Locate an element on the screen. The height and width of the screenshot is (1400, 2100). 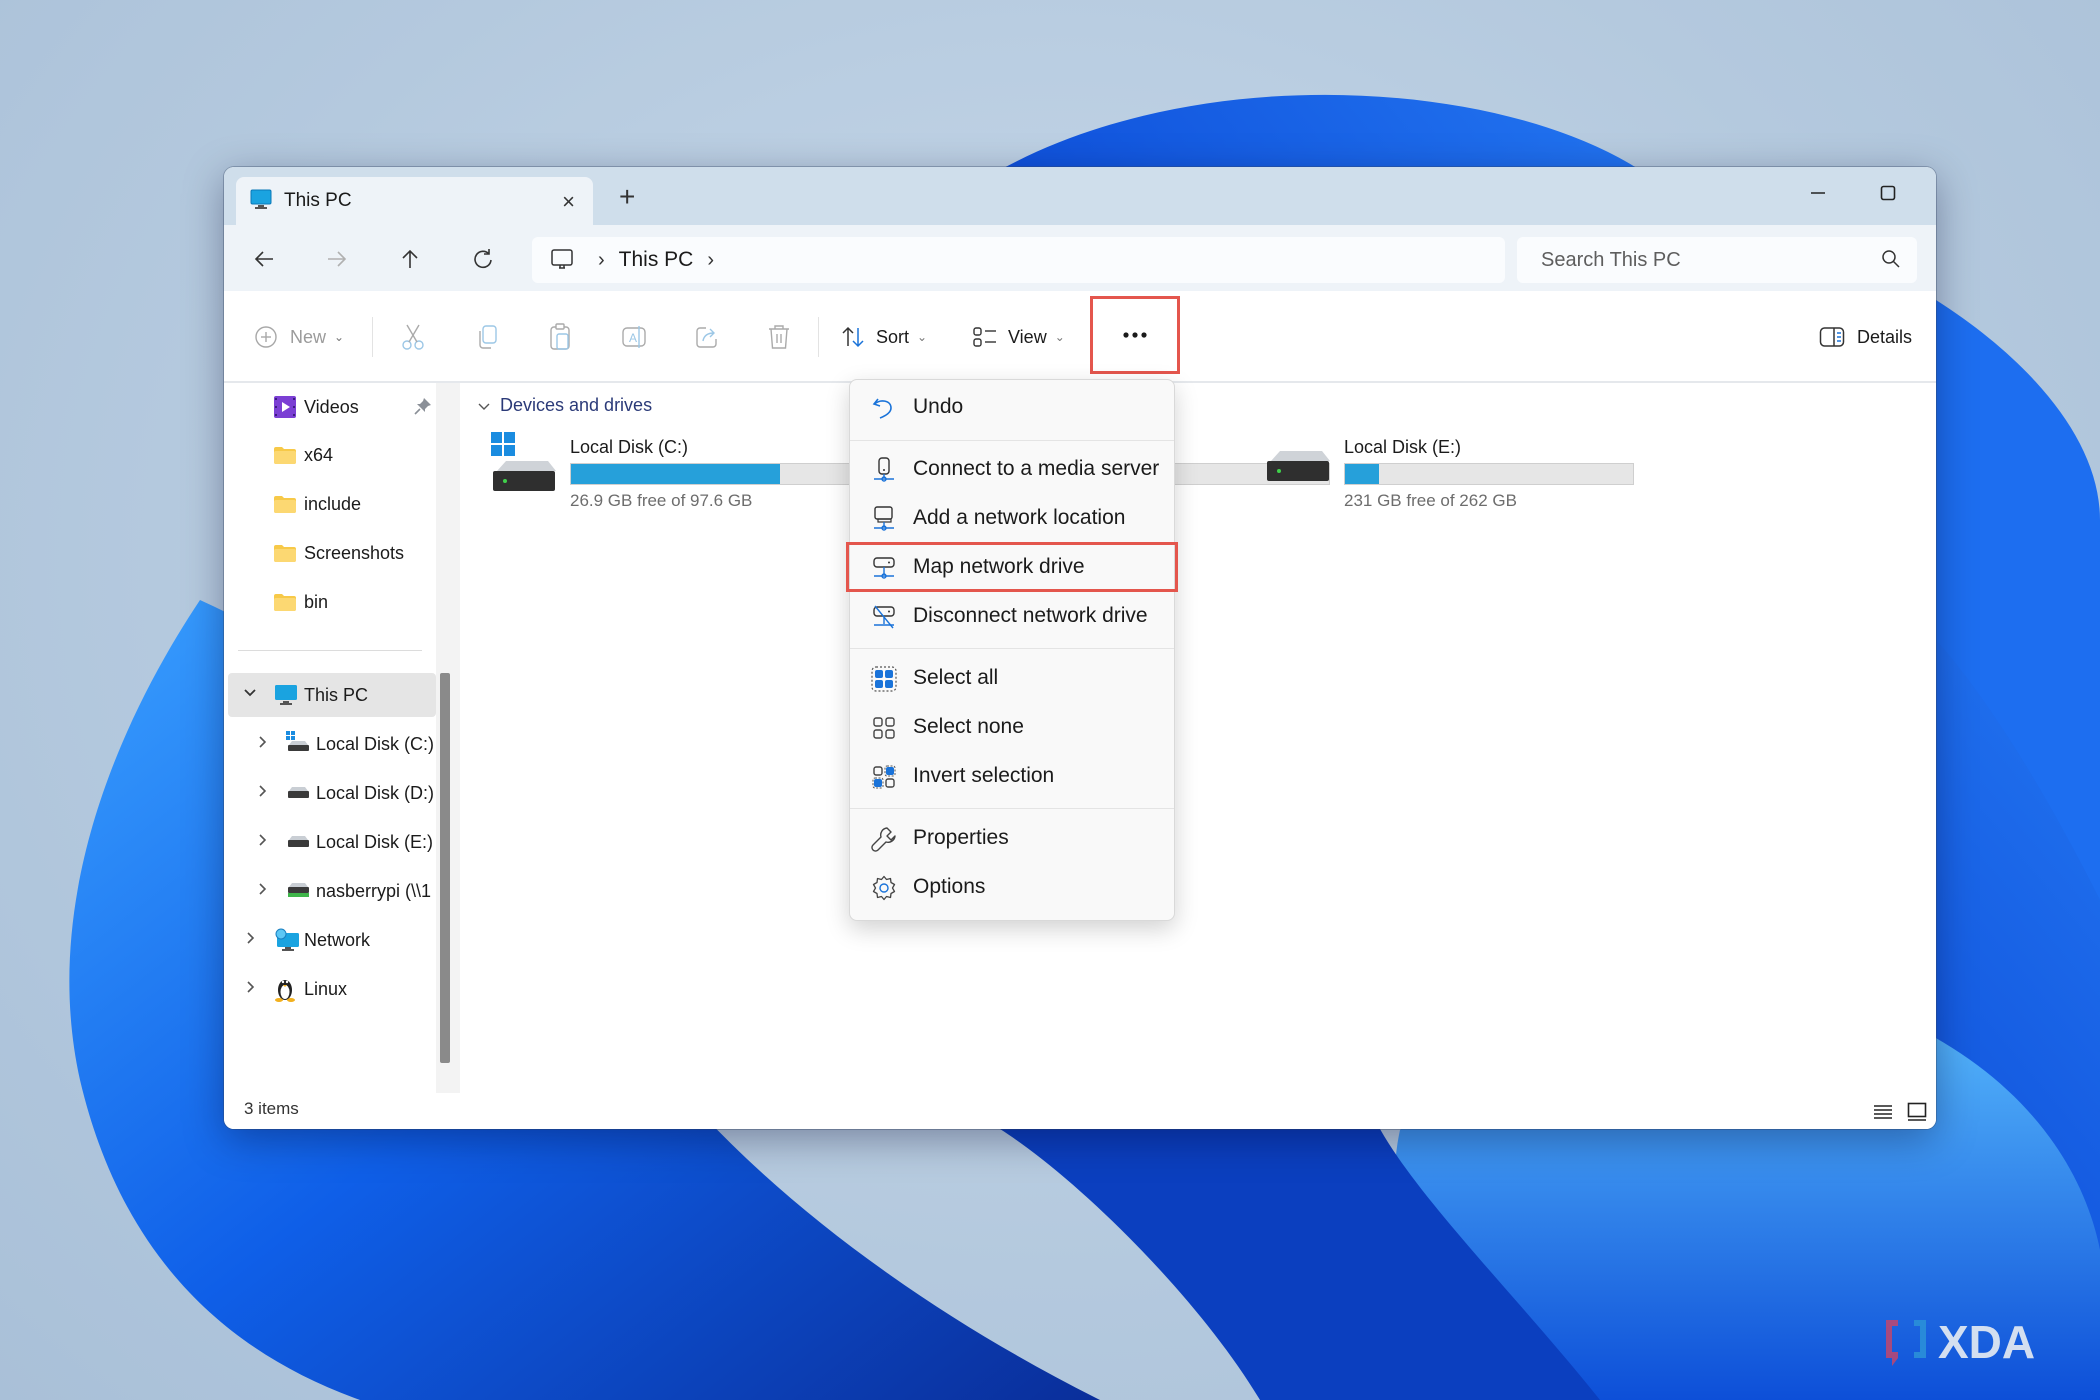
paste-icon is located at coordinates (560, 336).